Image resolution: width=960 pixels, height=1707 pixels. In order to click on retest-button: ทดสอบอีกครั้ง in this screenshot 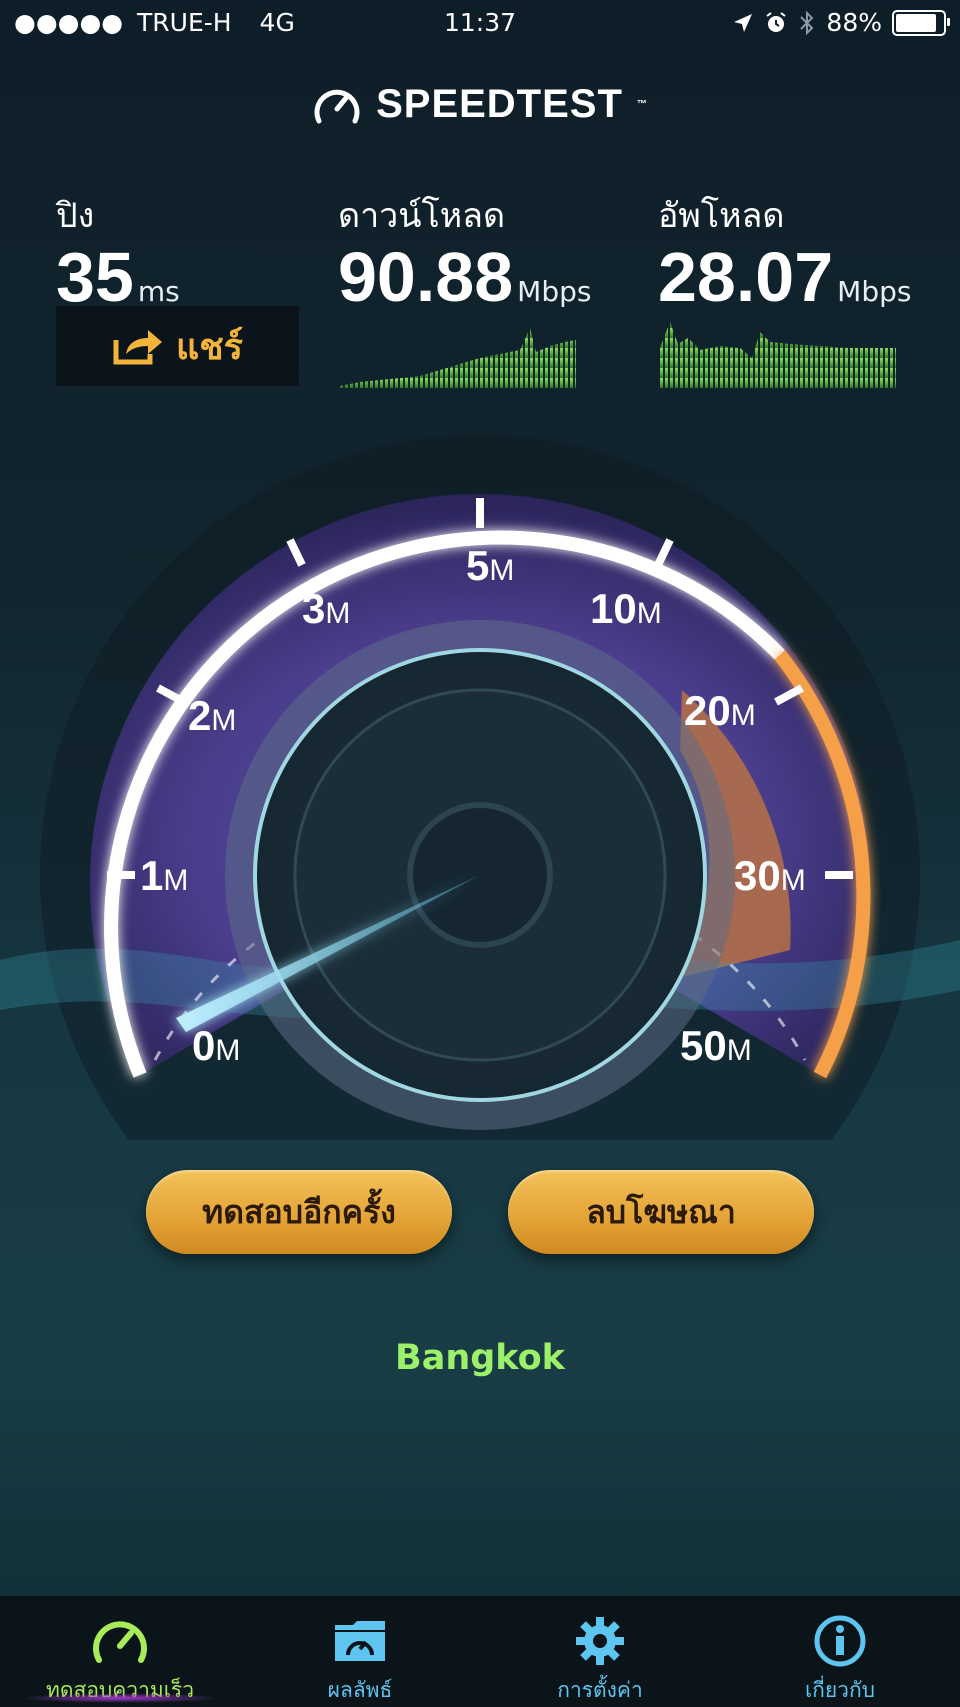, I will do `click(299, 1212)`.